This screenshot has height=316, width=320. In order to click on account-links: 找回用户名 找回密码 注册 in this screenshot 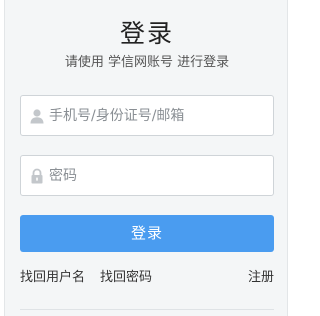, I will do `click(147, 278)`.